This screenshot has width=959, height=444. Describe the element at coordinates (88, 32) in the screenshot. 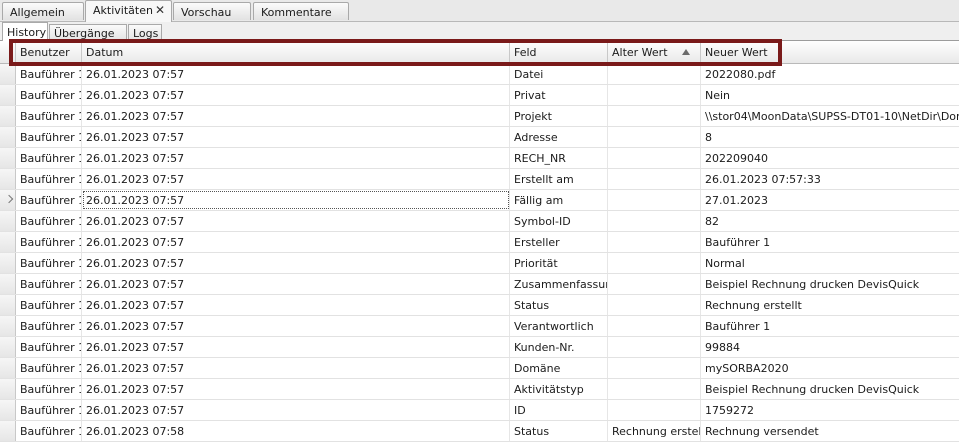

I see `subtab-uebergaenge: Übergänge` at that location.